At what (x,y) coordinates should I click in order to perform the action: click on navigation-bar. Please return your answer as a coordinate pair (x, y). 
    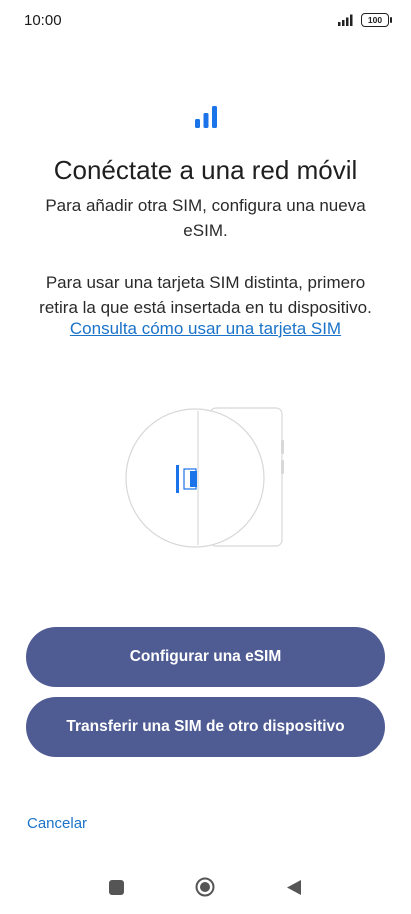
    Looking at the image, I should click on (205, 887).